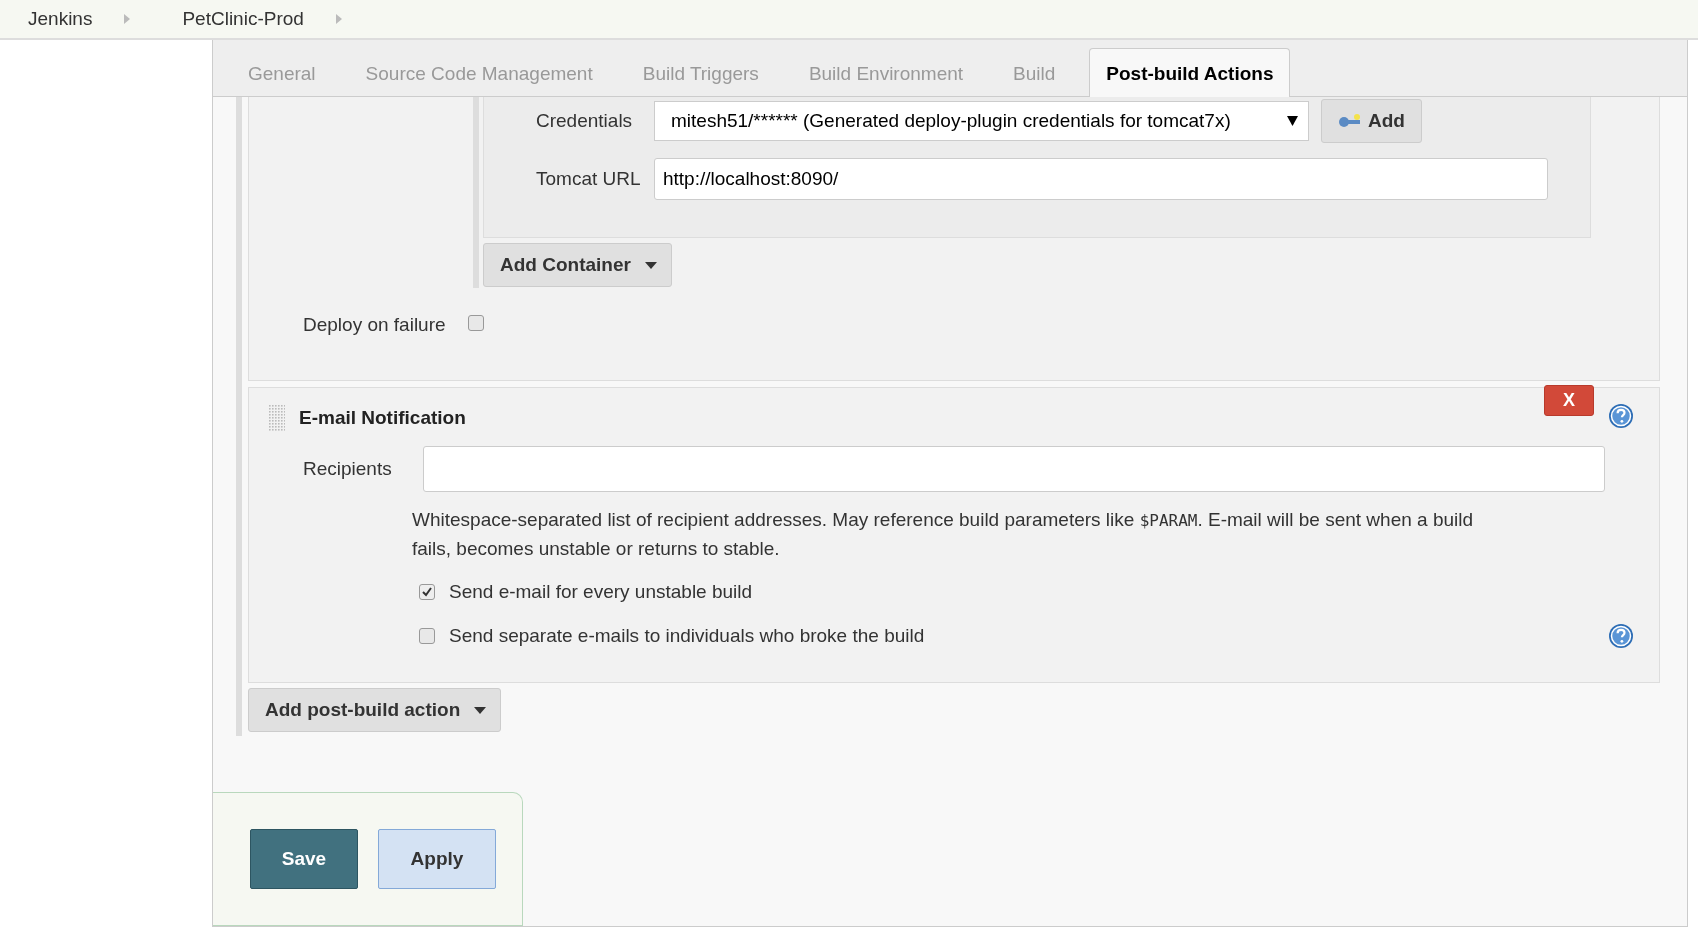  Describe the element at coordinates (60, 19) in the screenshot. I see `breadcrumb-link: Jenkins` at that location.